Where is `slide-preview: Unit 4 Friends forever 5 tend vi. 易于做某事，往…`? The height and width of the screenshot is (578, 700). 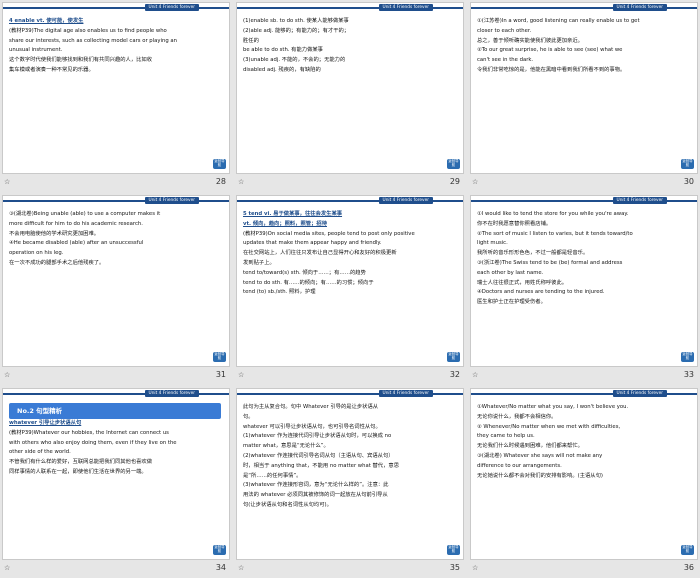 slide-preview: Unit 4 Friends forever 5 tend vi. 易于做某事，往… is located at coordinates (350, 281).